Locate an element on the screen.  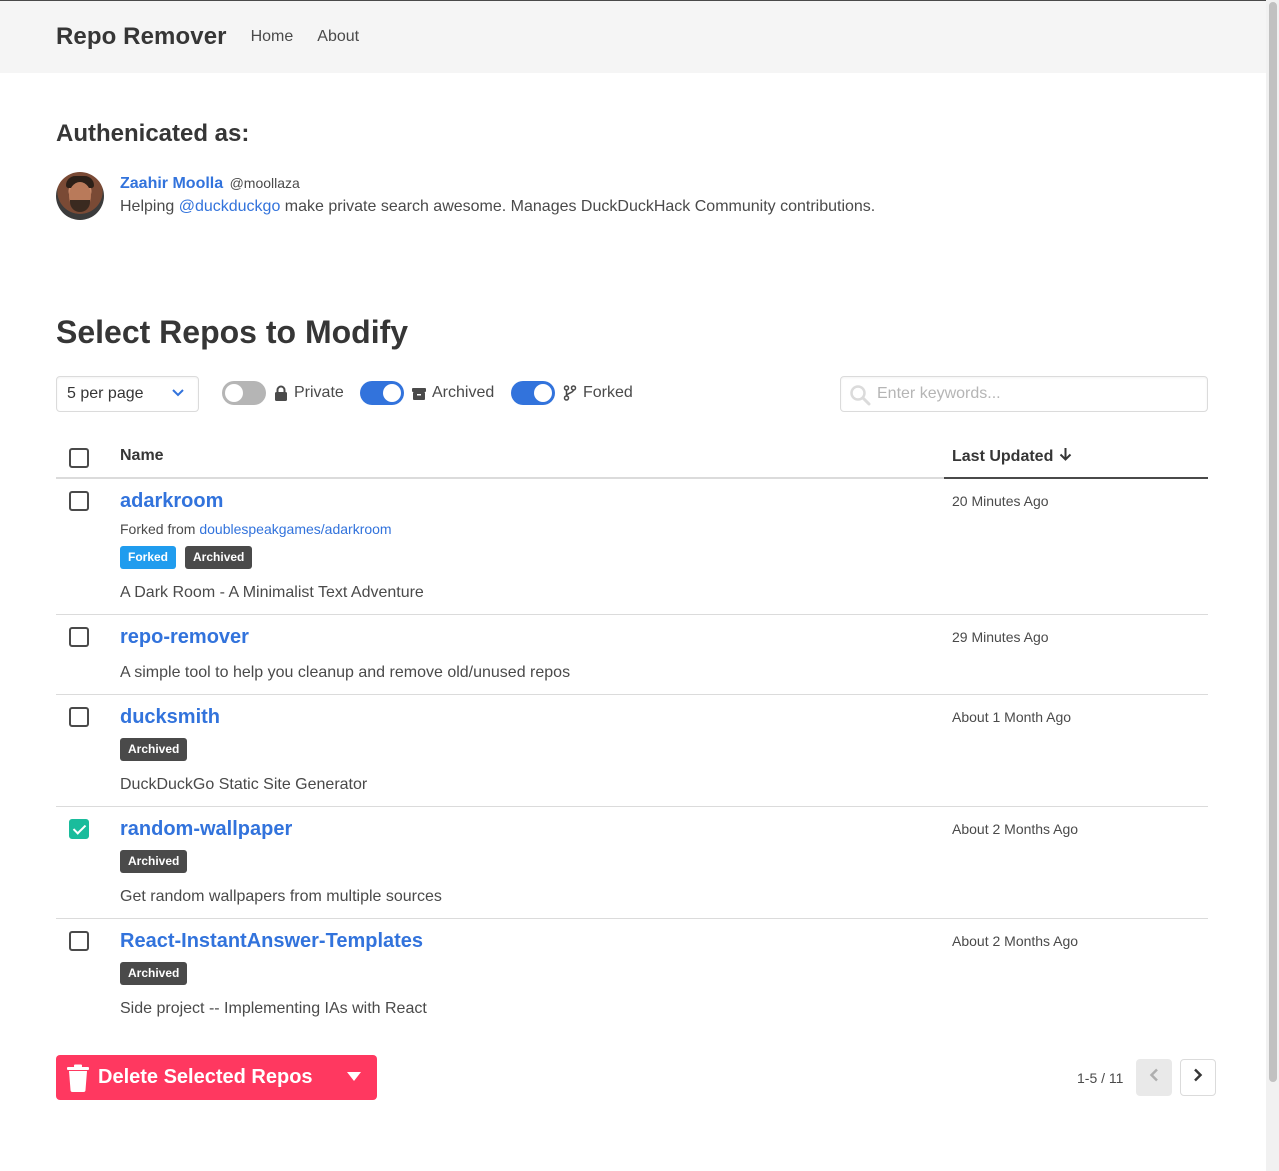
bio-prefix: Helping is located at coordinates (149, 206).